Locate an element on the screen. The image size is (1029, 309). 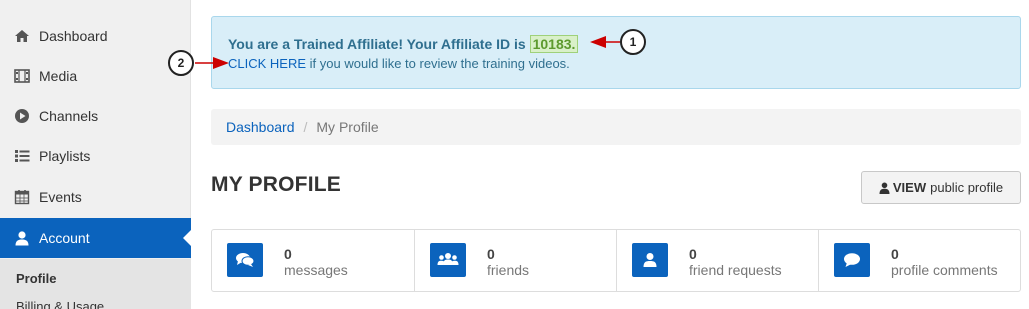
breadcrumb-dashboard-link: Dashboard is located at coordinates (260, 127).